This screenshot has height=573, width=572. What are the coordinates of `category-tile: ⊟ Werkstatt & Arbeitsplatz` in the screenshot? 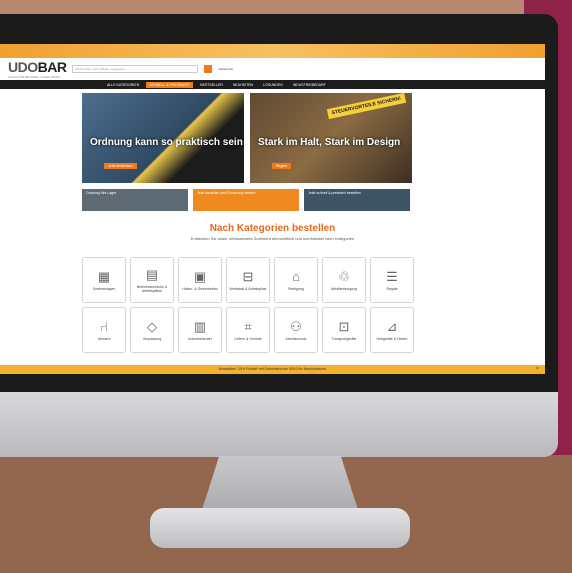 It's located at (248, 280).